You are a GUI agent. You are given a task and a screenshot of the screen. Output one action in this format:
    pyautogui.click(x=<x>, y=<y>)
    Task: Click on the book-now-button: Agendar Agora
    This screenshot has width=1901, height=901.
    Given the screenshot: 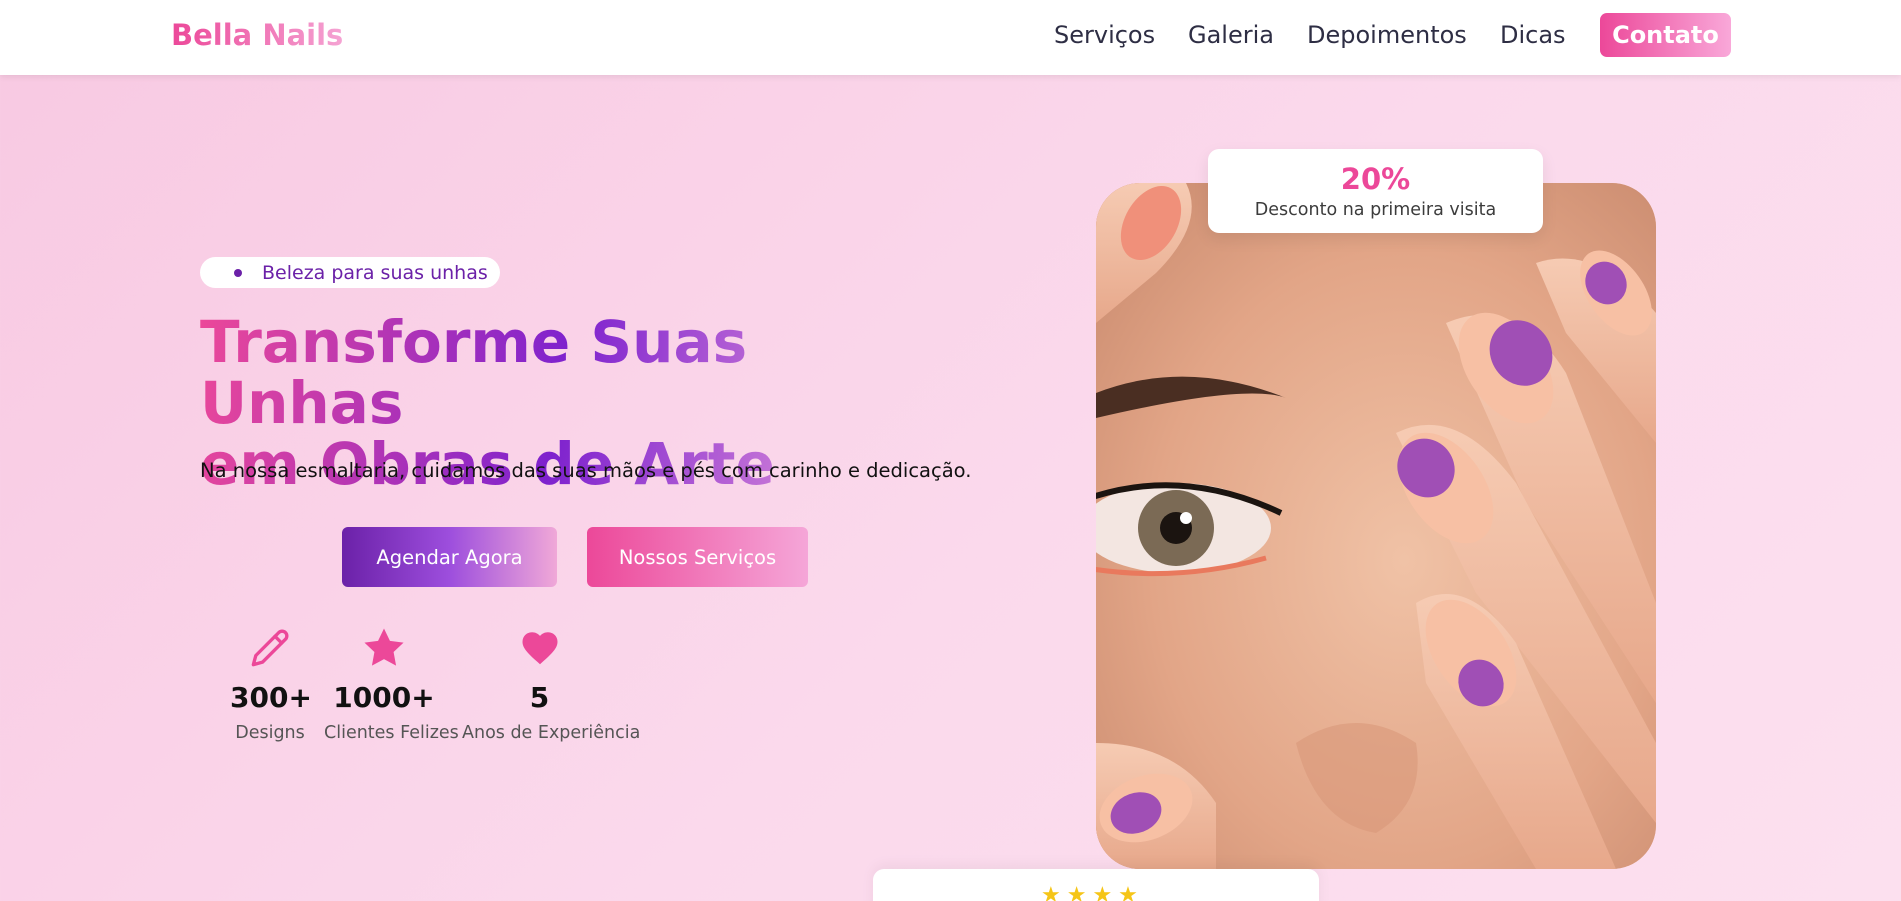 What is the action you would take?
    pyautogui.click(x=449, y=557)
    